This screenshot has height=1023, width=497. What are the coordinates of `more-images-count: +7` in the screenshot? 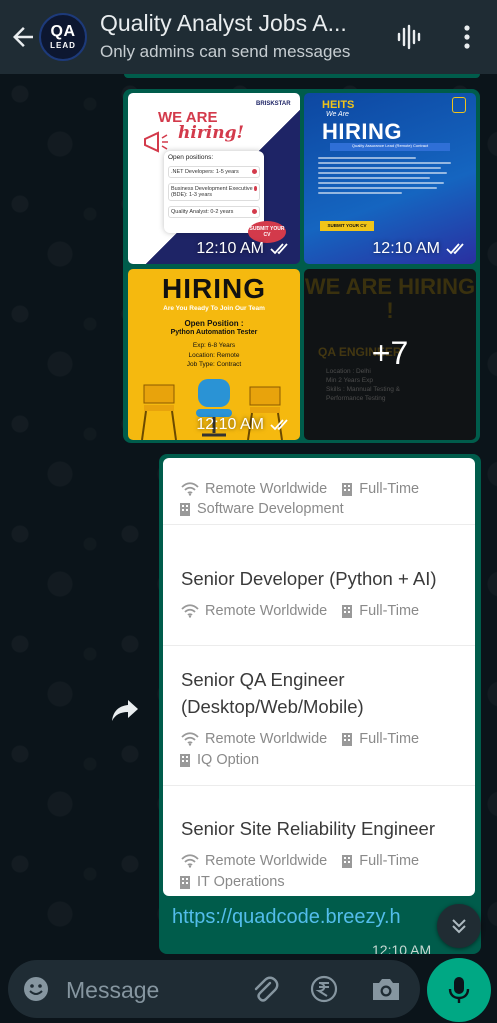 It's located at (390, 353).